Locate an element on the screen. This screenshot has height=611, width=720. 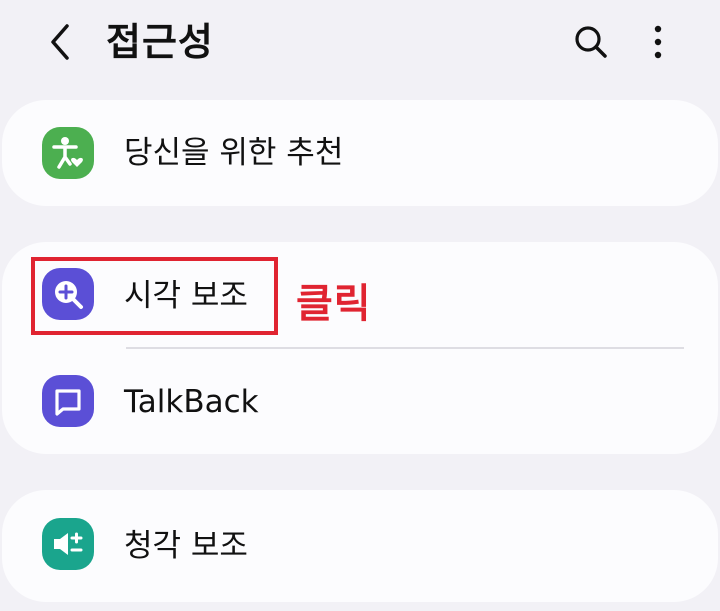
speech-bubble-icon is located at coordinates (68, 401).